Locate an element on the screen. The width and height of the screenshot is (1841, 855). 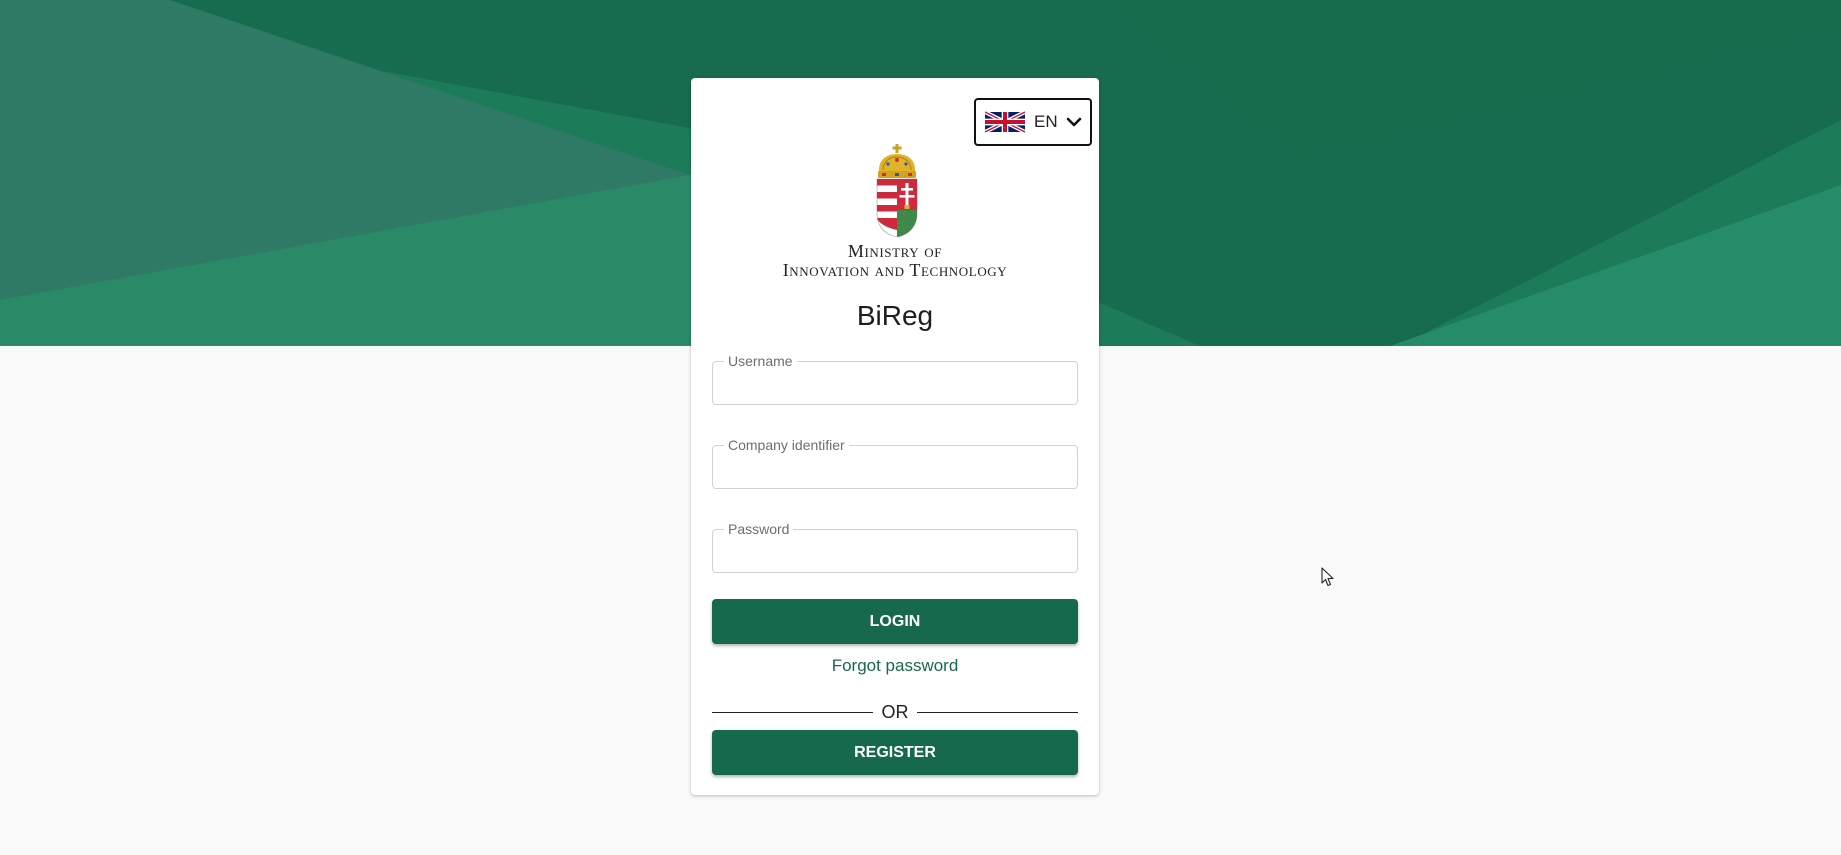
ministry-line-1: Ministry of is located at coordinates (895, 251).